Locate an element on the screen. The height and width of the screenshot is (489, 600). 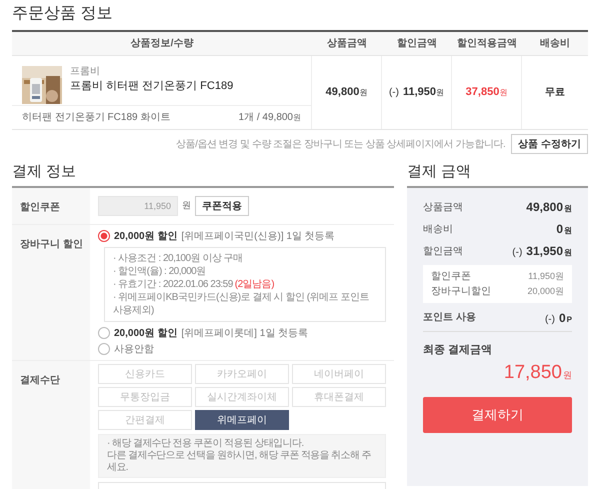
payment-method-tab: 카카오페이 is located at coordinates (242, 374).